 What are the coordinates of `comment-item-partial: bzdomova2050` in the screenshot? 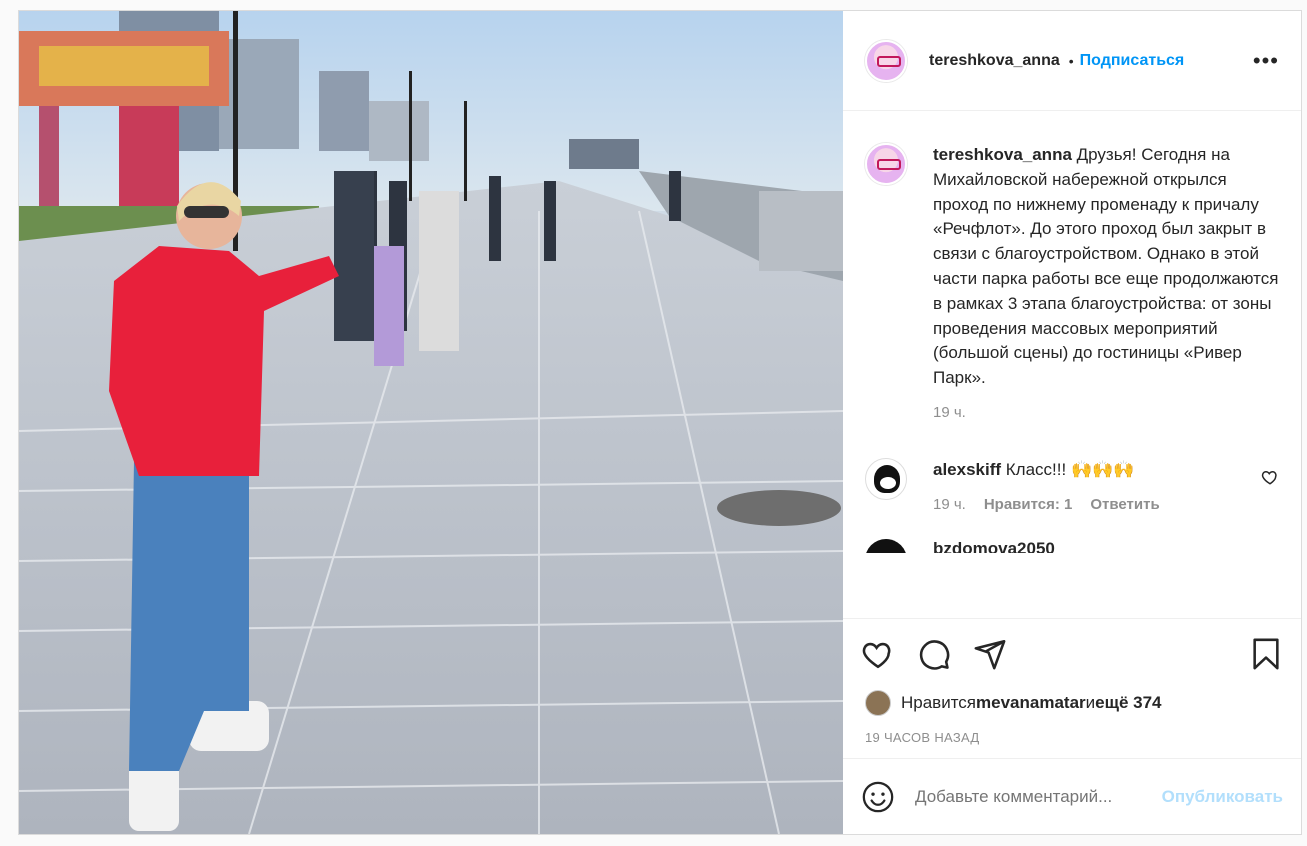 It's located at (1072, 546).